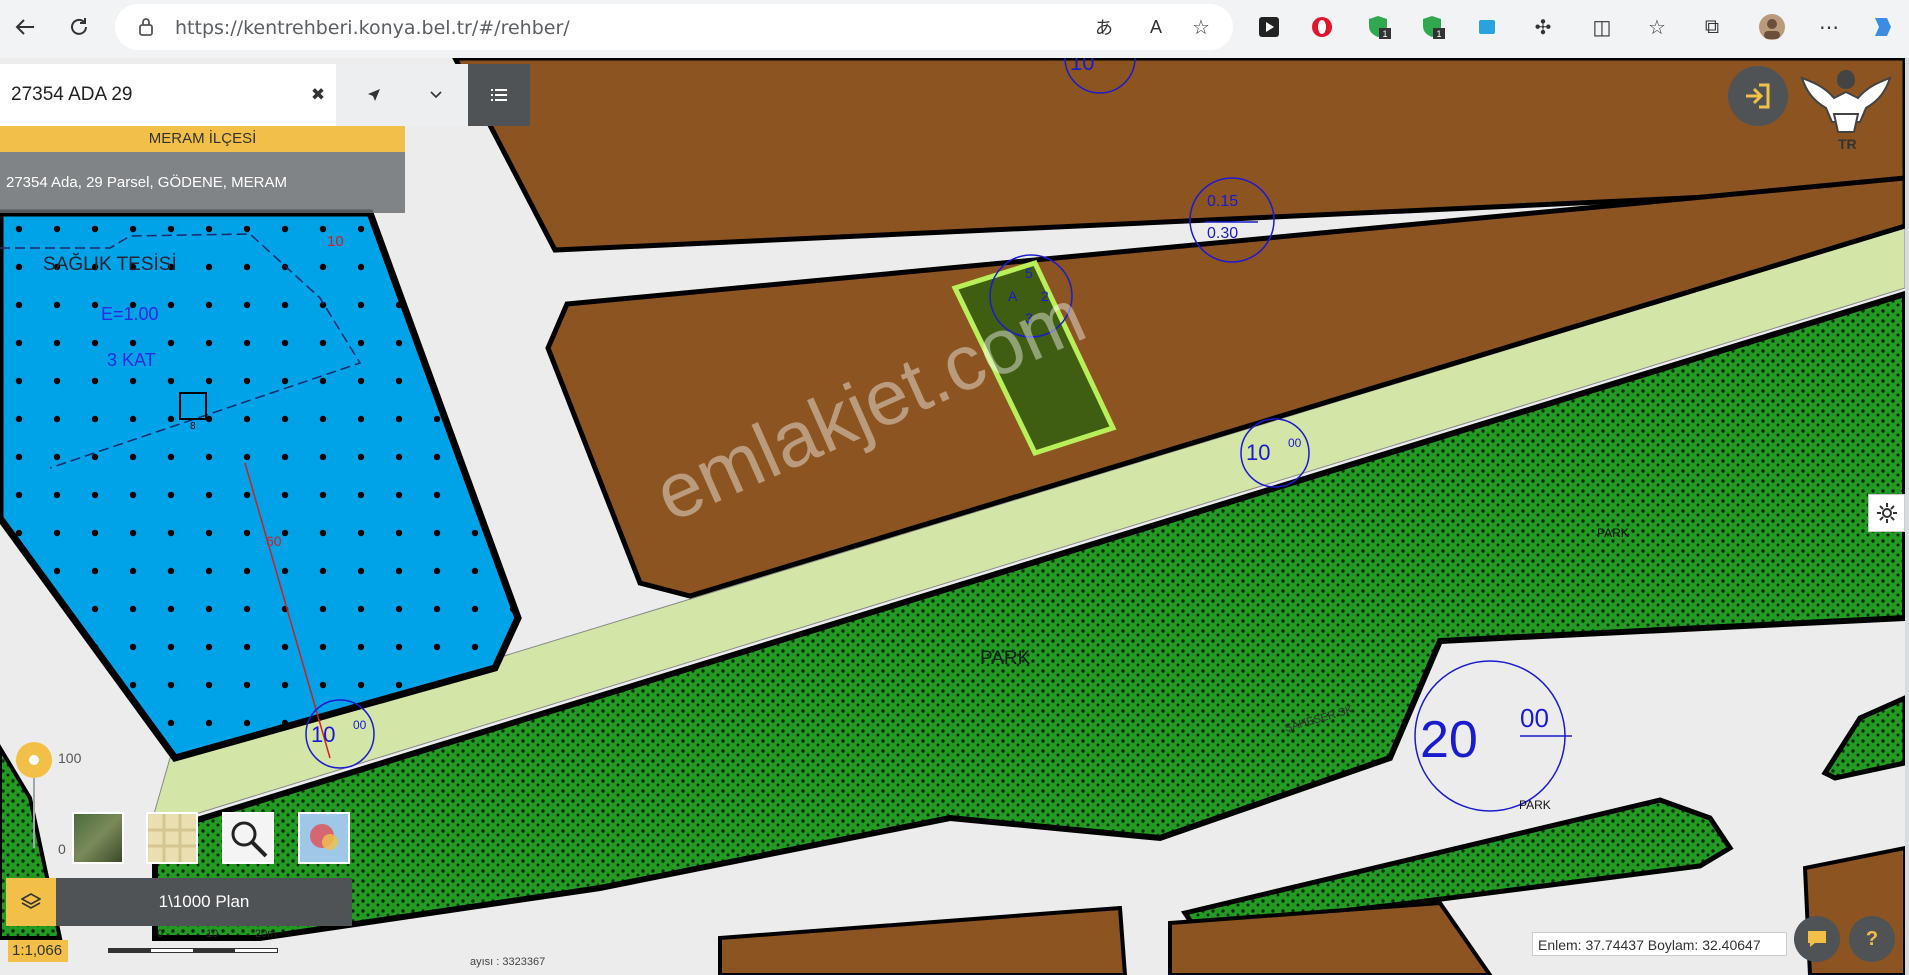 The width and height of the screenshot is (1909, 975). Describe the element at coordinates (131, 360) in the screenshot. I see `floors-label: 3 KAT` at that location.